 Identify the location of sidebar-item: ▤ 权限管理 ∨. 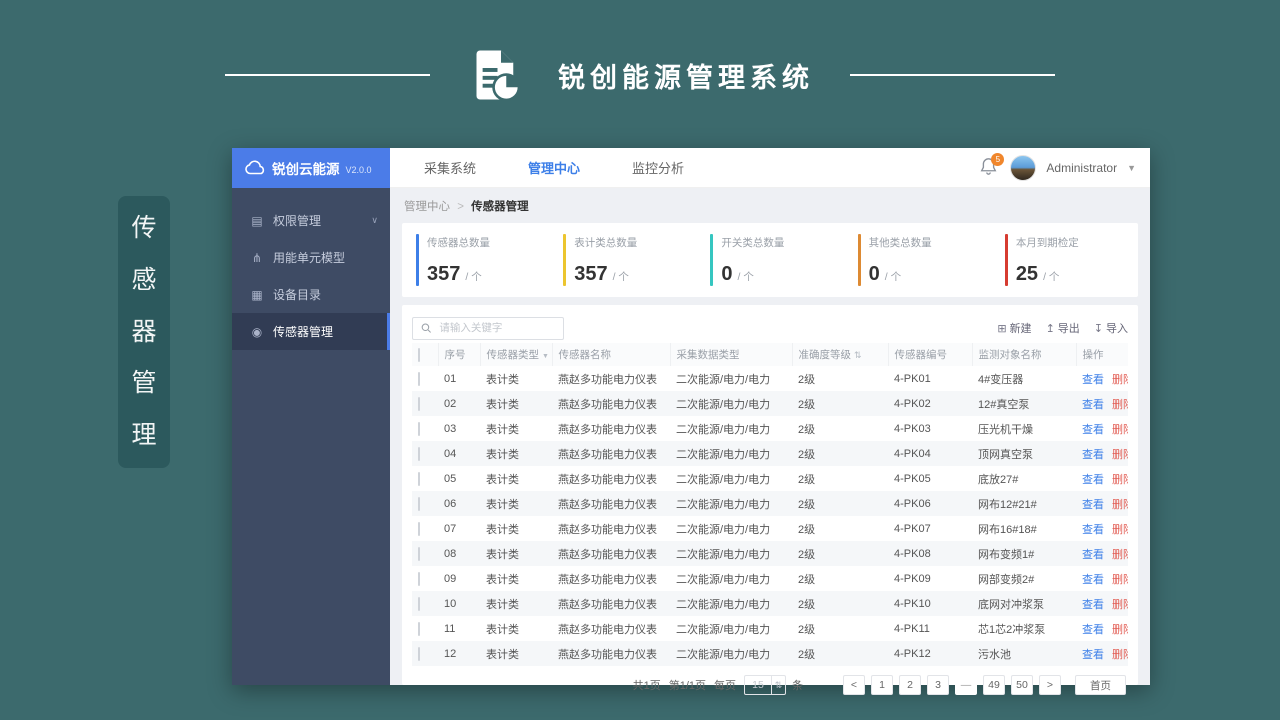
(311, 220).